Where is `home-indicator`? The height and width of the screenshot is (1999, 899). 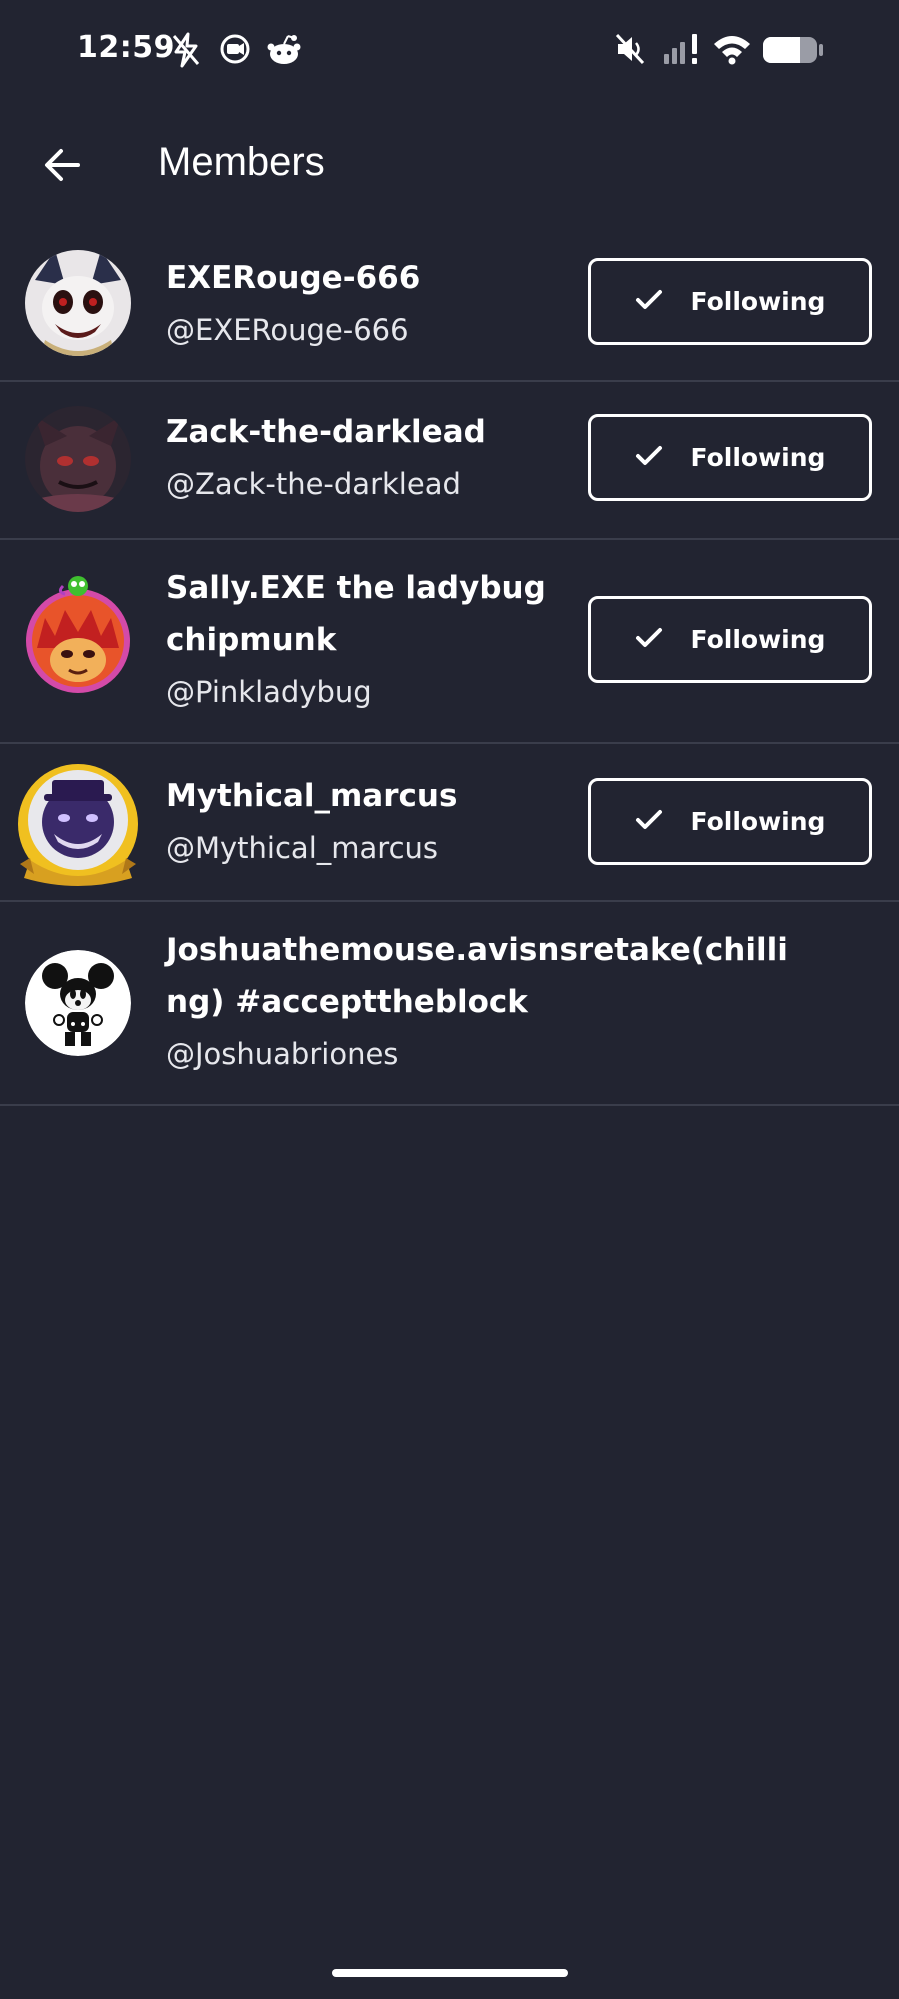
home-indicator is located at coordinates (450, 1973).